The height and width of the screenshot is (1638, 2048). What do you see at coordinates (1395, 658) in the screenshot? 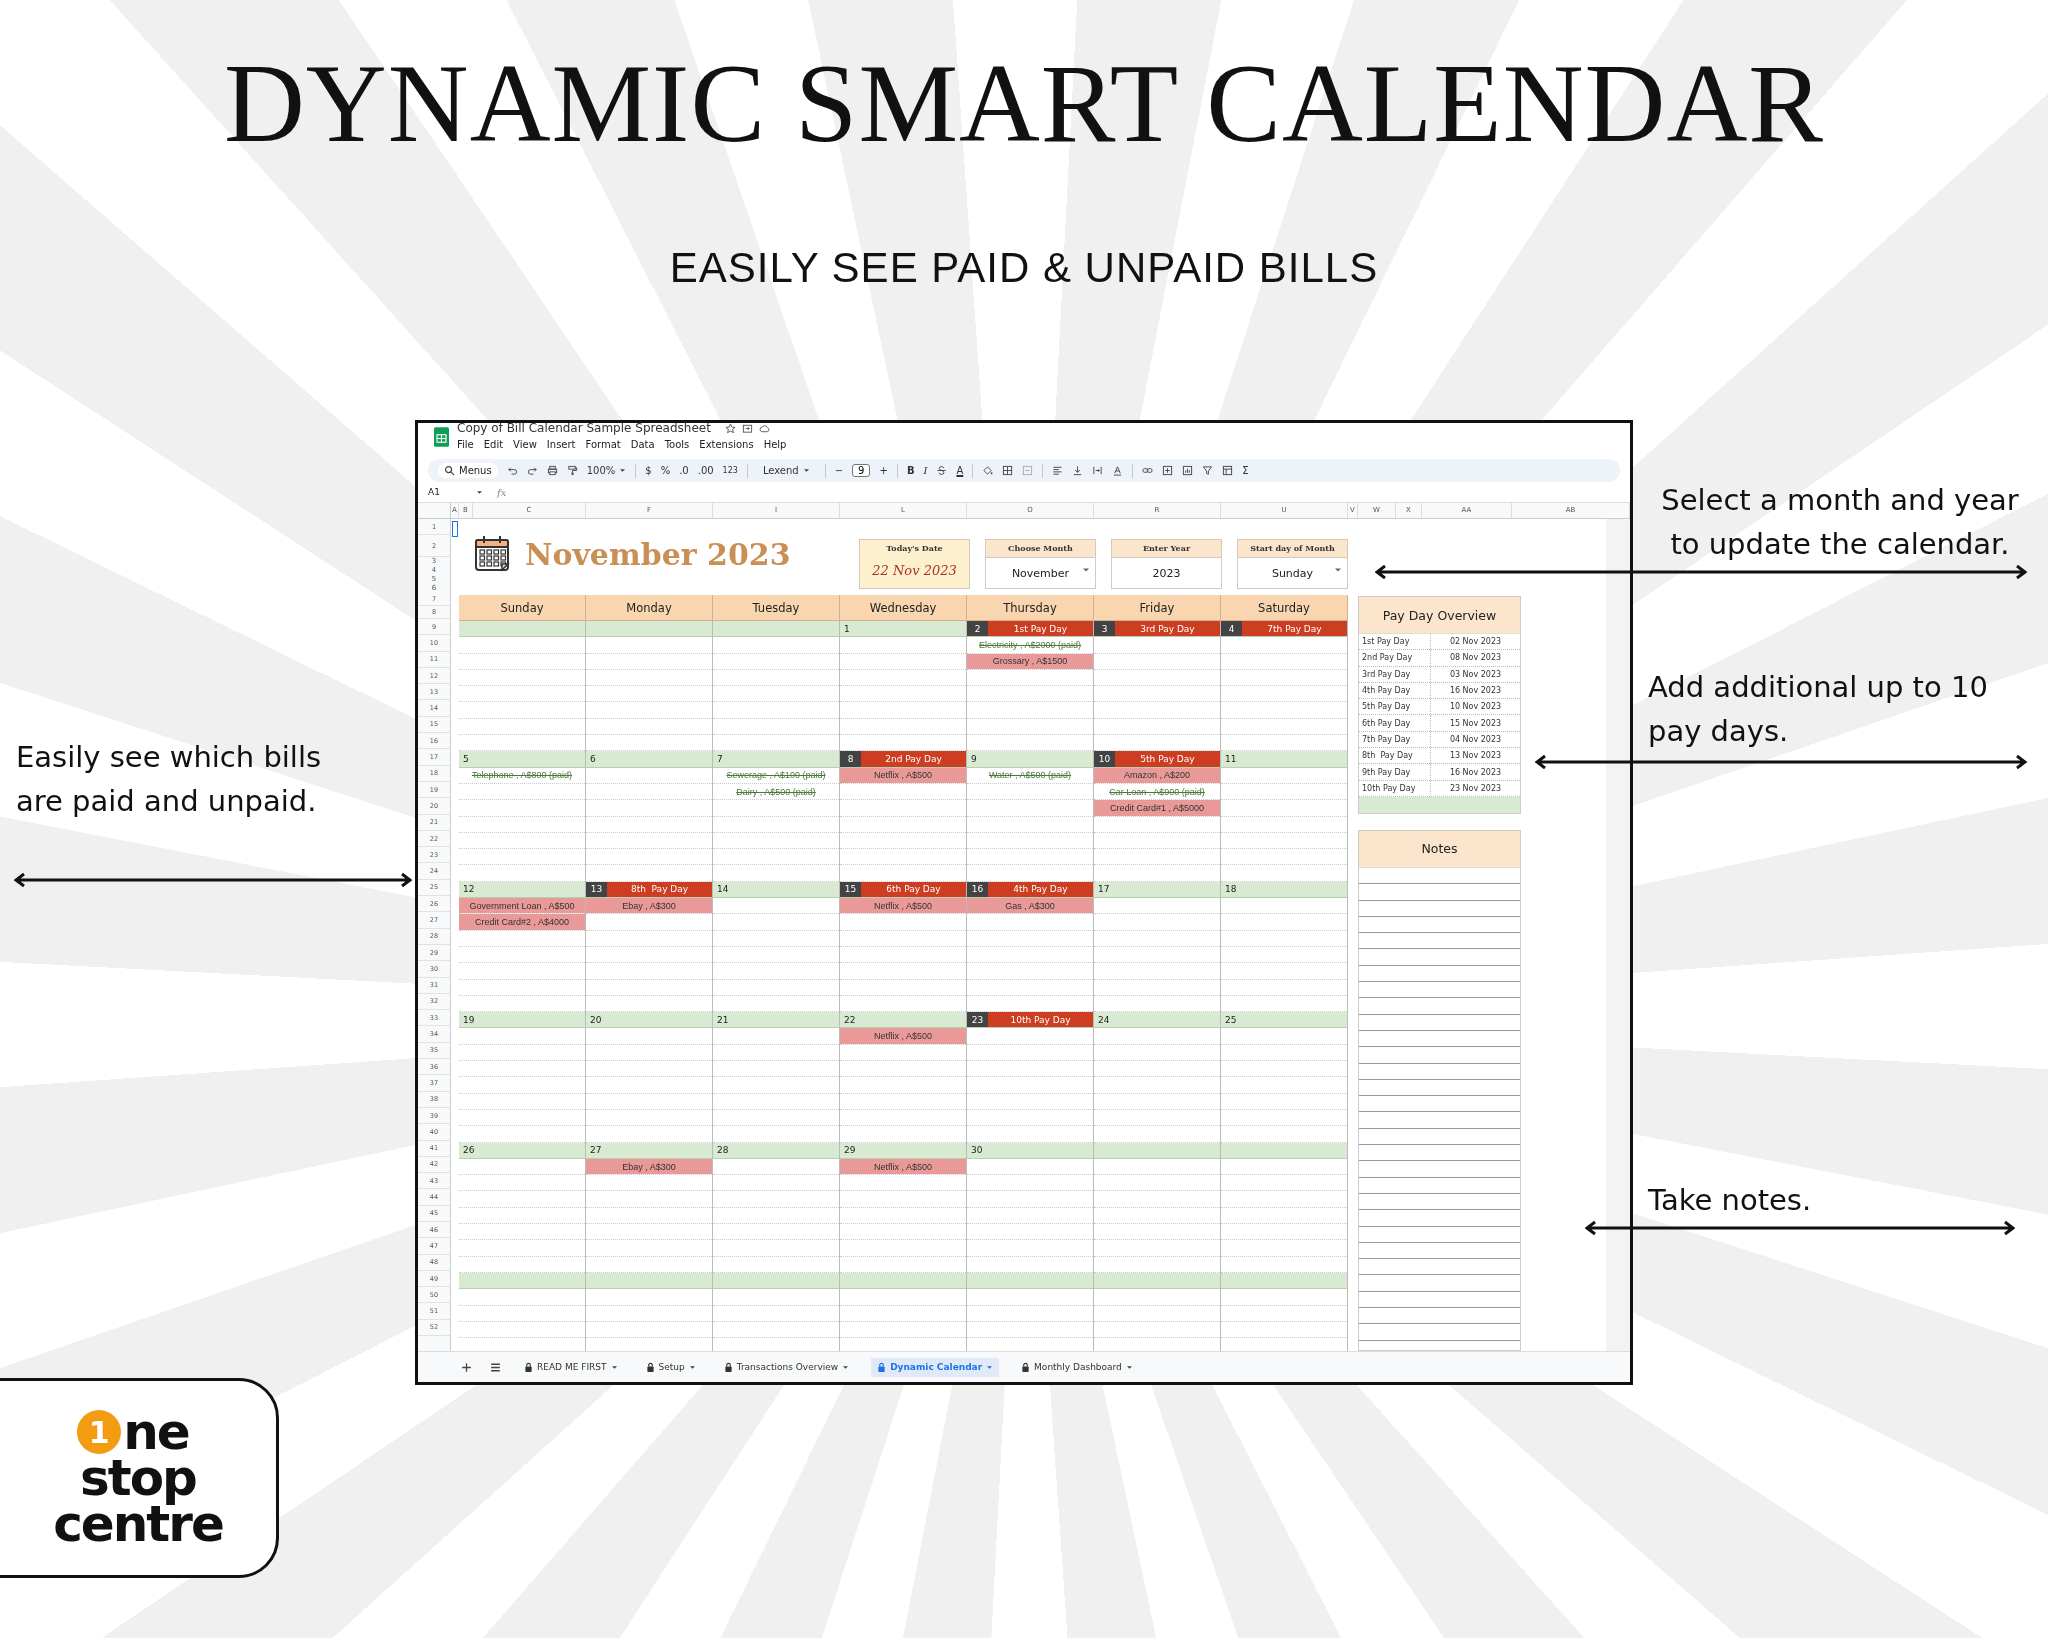
I see `pay-day-label: 2nd Pay Day` at bounding box center [1395, 658].